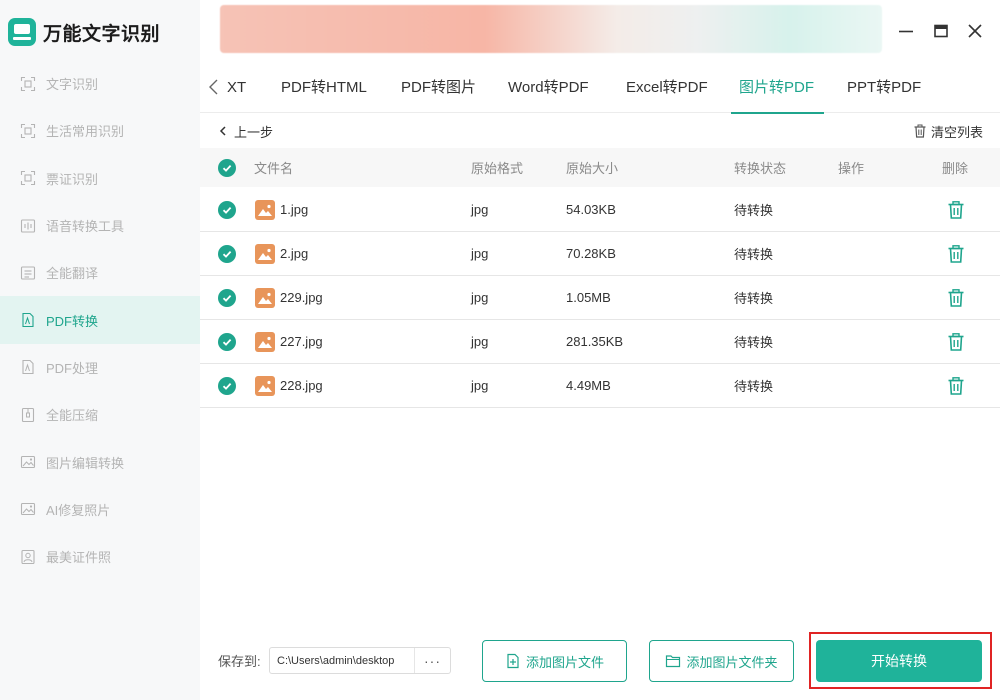 The width and height of the screenshot is (1000, 700). I want to click on compress-icon, so click(28, 415).